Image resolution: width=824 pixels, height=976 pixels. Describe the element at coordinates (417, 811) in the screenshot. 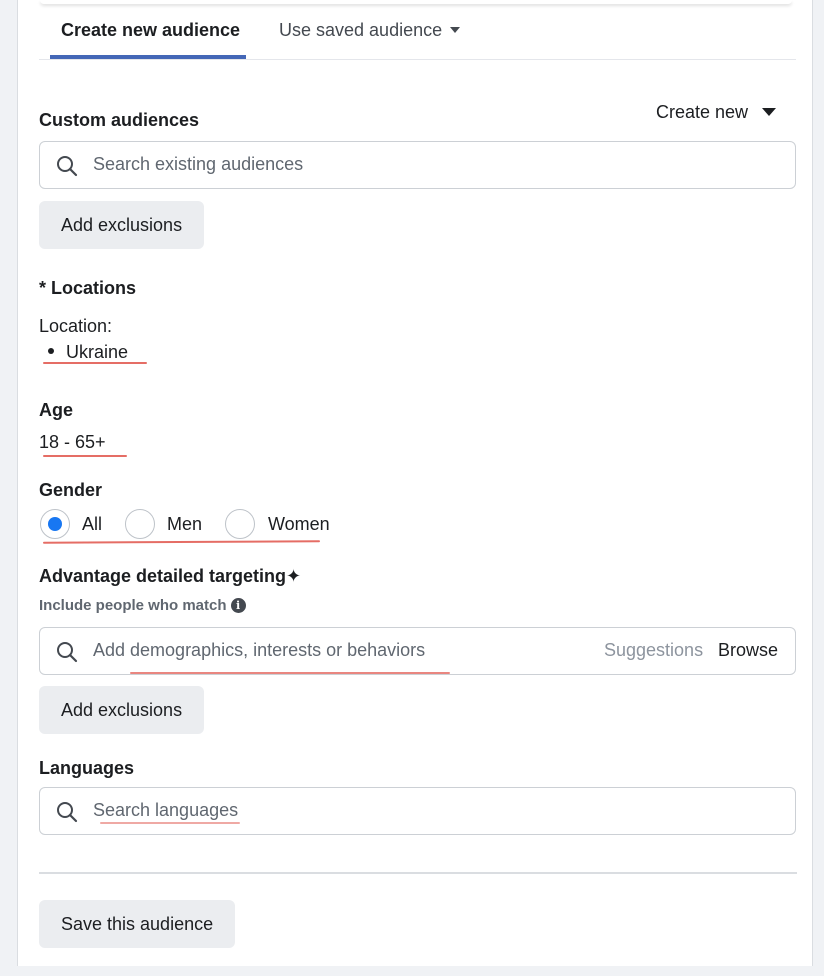

I see `languages-search-field: Search languages` at that location.